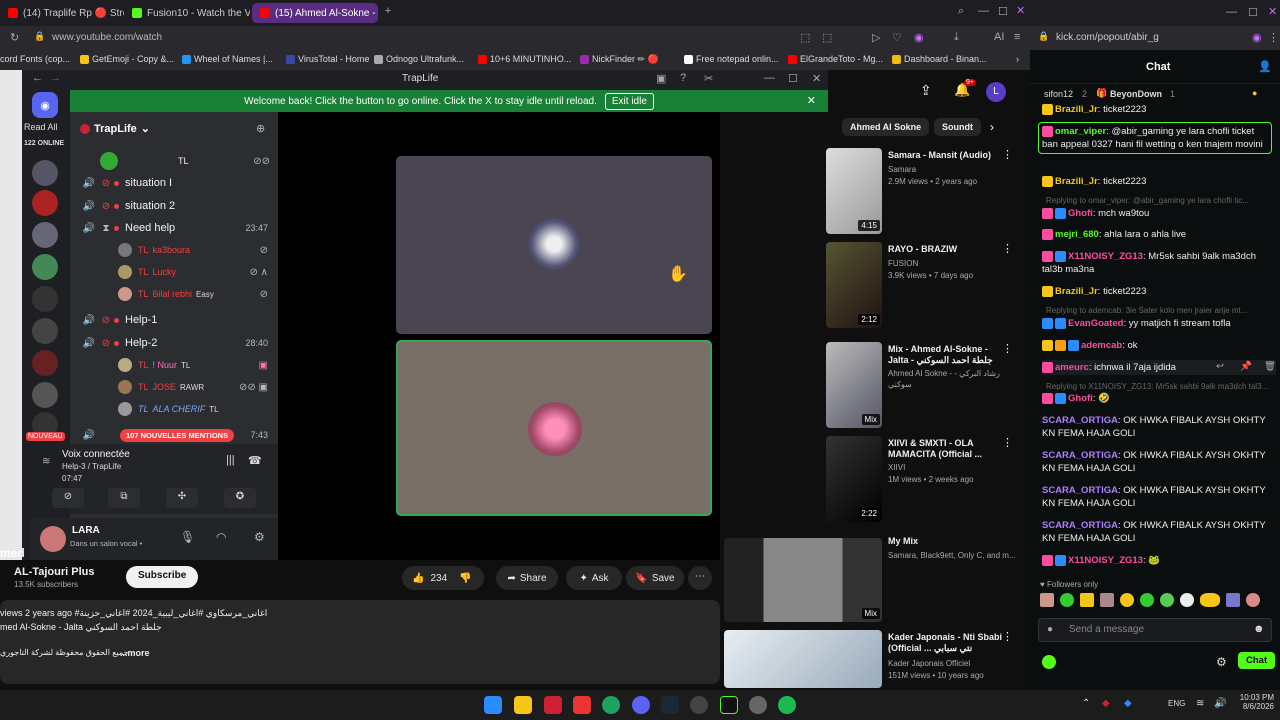 This screenshot has height=720, width=1280. I want to click on browser-tab-2: Fusion10 - Watch the VOD, so click(187, 13).